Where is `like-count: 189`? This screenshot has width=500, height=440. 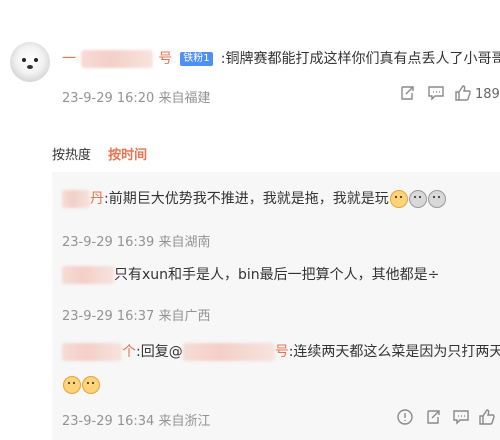 like-count: 189 is located at coordinates (487, 94).